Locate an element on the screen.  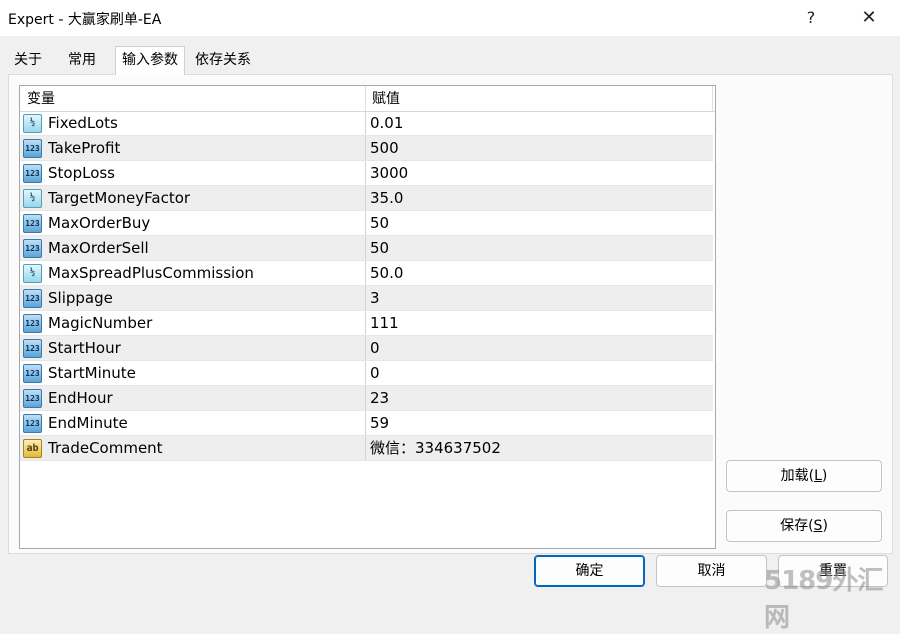
tab-about: 关于 is located at coordinates (28, 60).